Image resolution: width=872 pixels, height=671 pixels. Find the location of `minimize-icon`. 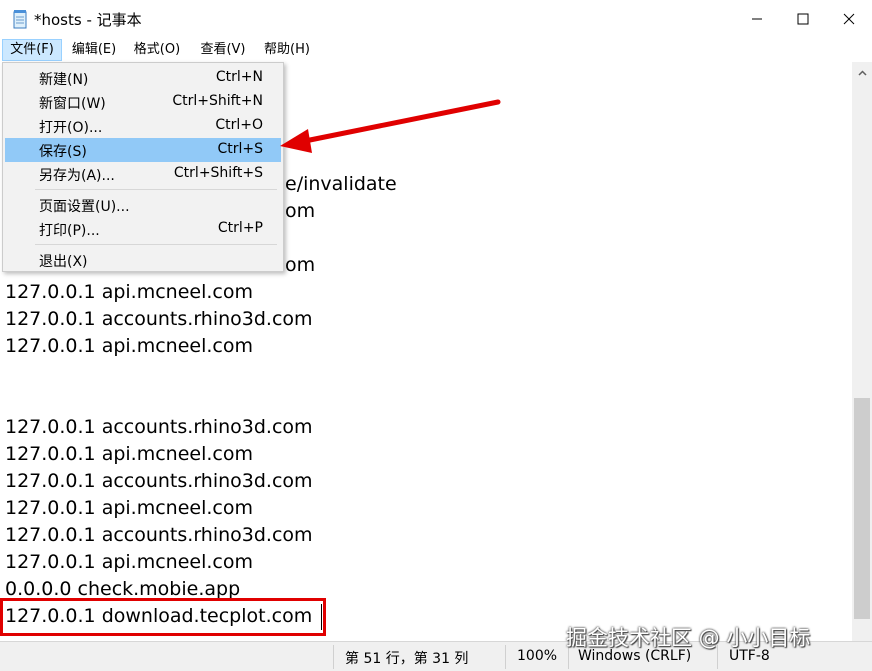

minimize-icon is located at coordinates (757, 19).